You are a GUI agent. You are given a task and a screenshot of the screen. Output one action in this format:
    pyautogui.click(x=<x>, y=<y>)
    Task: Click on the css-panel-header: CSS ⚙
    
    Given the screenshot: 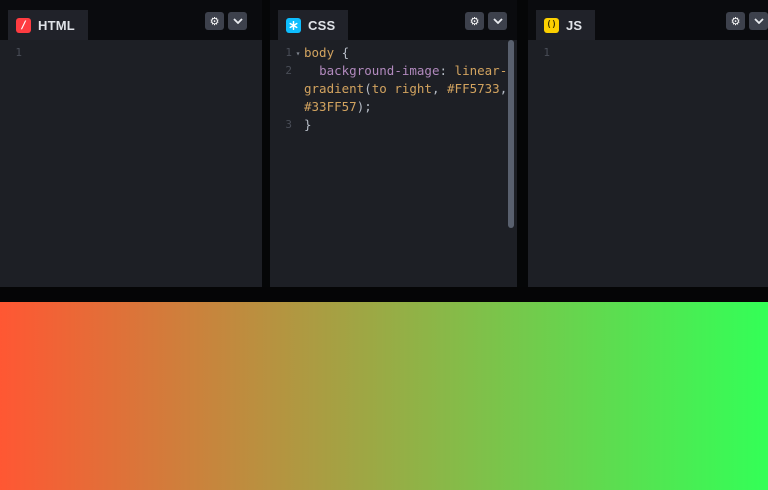 What is the action you would take?
    pyautogui.click(x=393, y=20)
    